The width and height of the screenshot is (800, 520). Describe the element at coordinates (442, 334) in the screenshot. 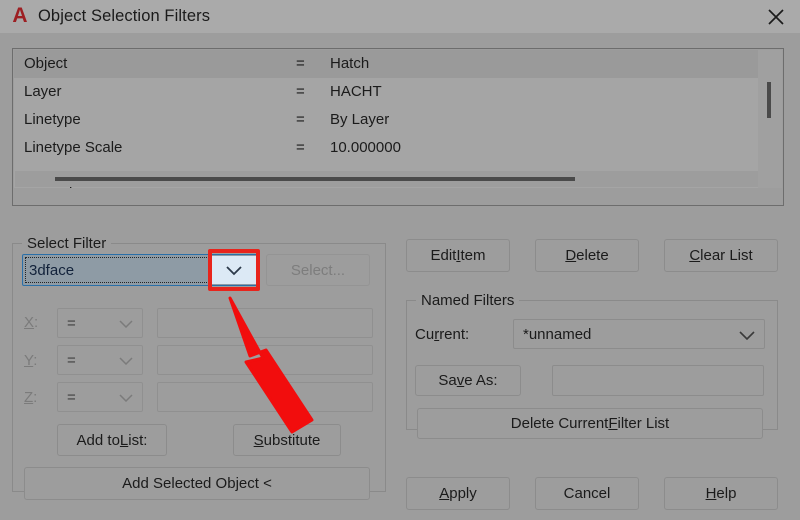

I see `current-label: Current:` at that location.